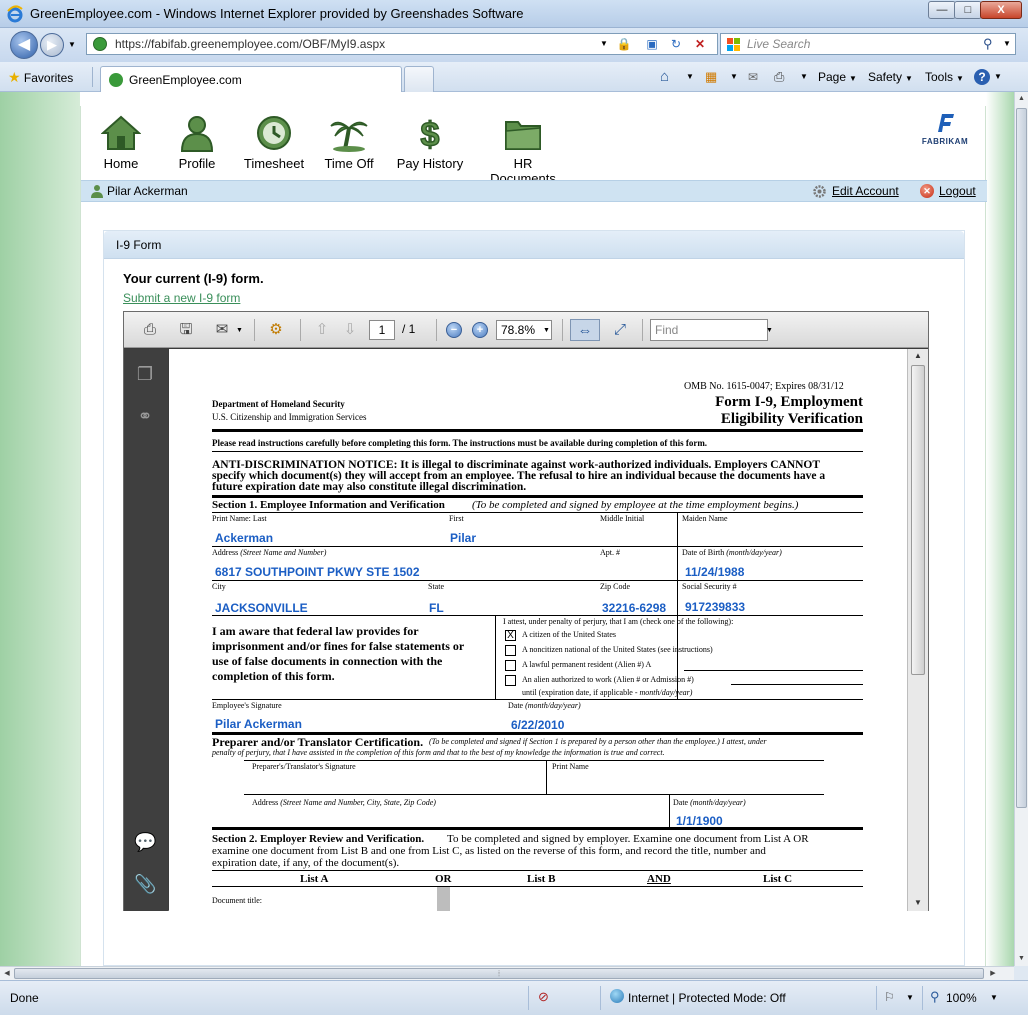 This screenshot has height=1015, width=1028. Describe the element at coordinates (634, 608) in the screenshot. I see `zip-value: 32216-6298` at that location.